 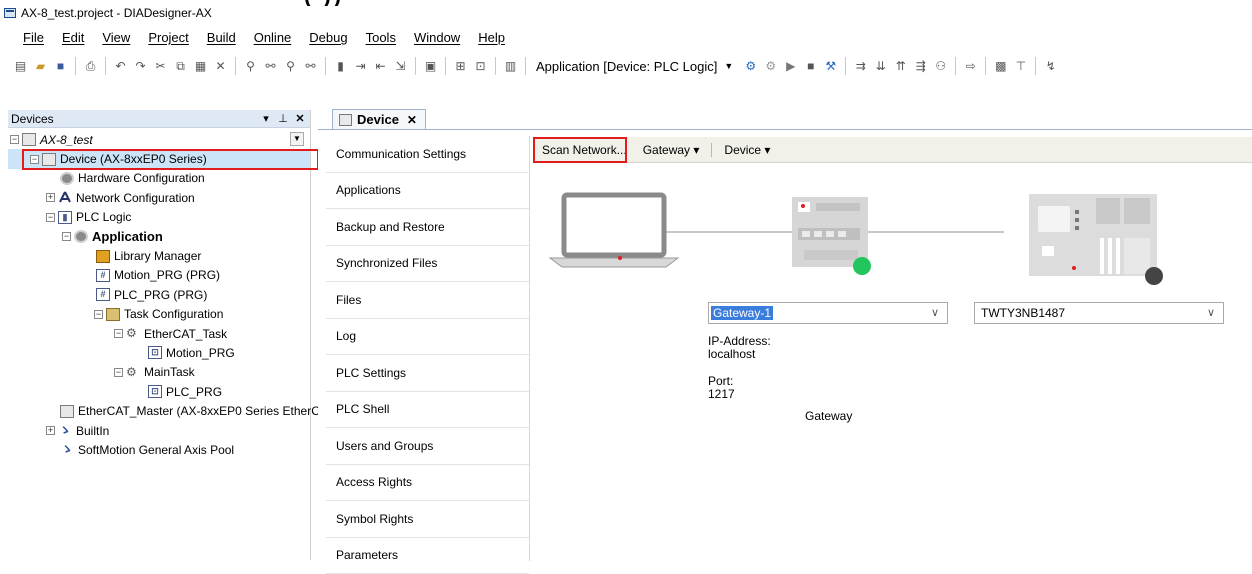 What do you see at coordinates (427, 410) in the screenshot?
I see `nav-plc-shell: PLC Shell` at bounding box center [427, 410].